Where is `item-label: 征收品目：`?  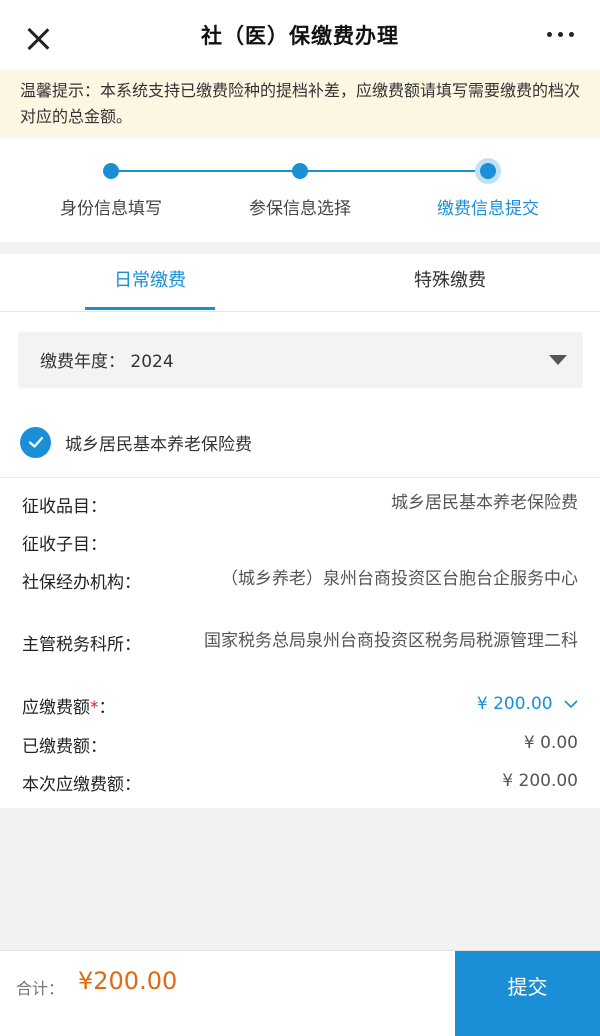
item-label: 征收品目： is located at coordinates (64, 507).